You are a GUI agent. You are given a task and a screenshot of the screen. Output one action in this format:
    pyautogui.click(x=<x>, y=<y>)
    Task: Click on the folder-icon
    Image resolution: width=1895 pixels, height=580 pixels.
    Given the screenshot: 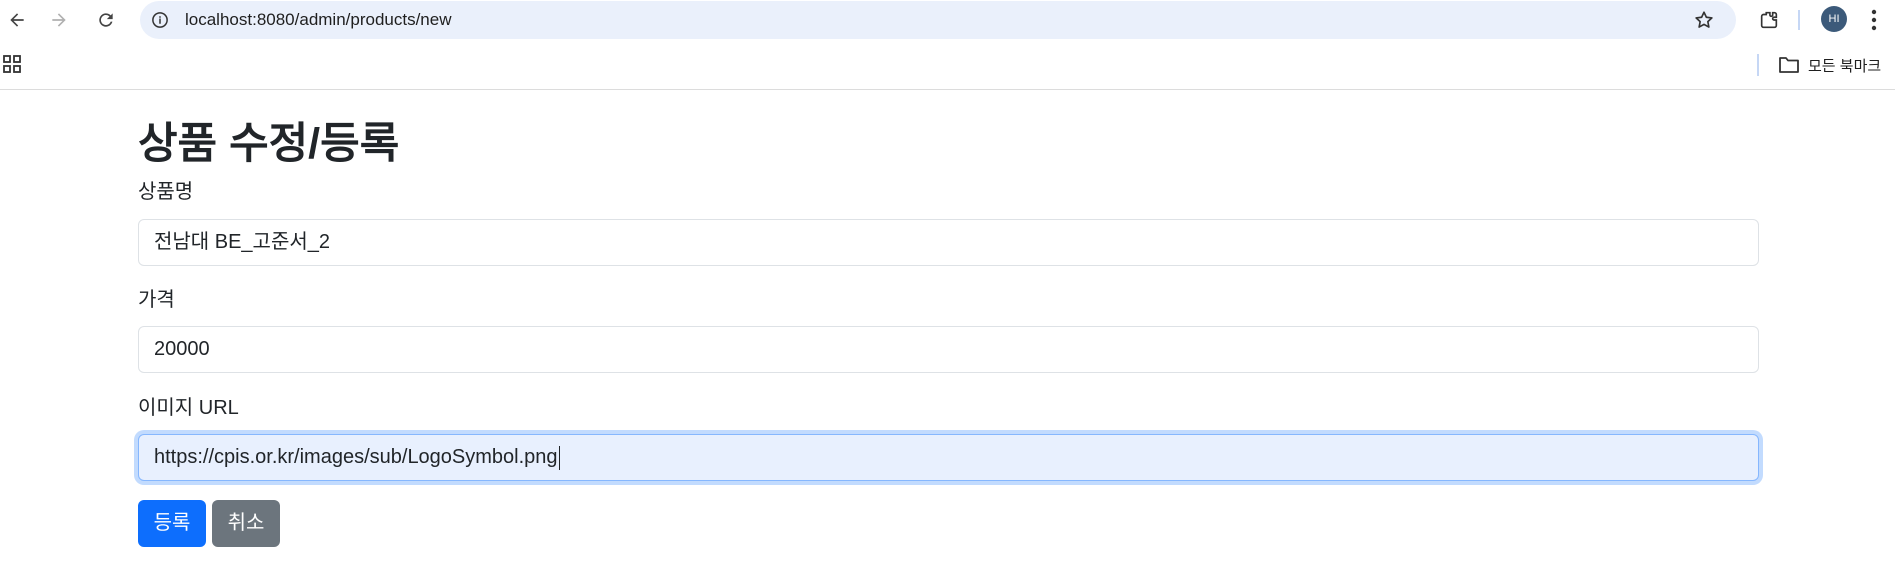 What is the action you would take?
    pyautogui.click(x=1789, y=65)
    